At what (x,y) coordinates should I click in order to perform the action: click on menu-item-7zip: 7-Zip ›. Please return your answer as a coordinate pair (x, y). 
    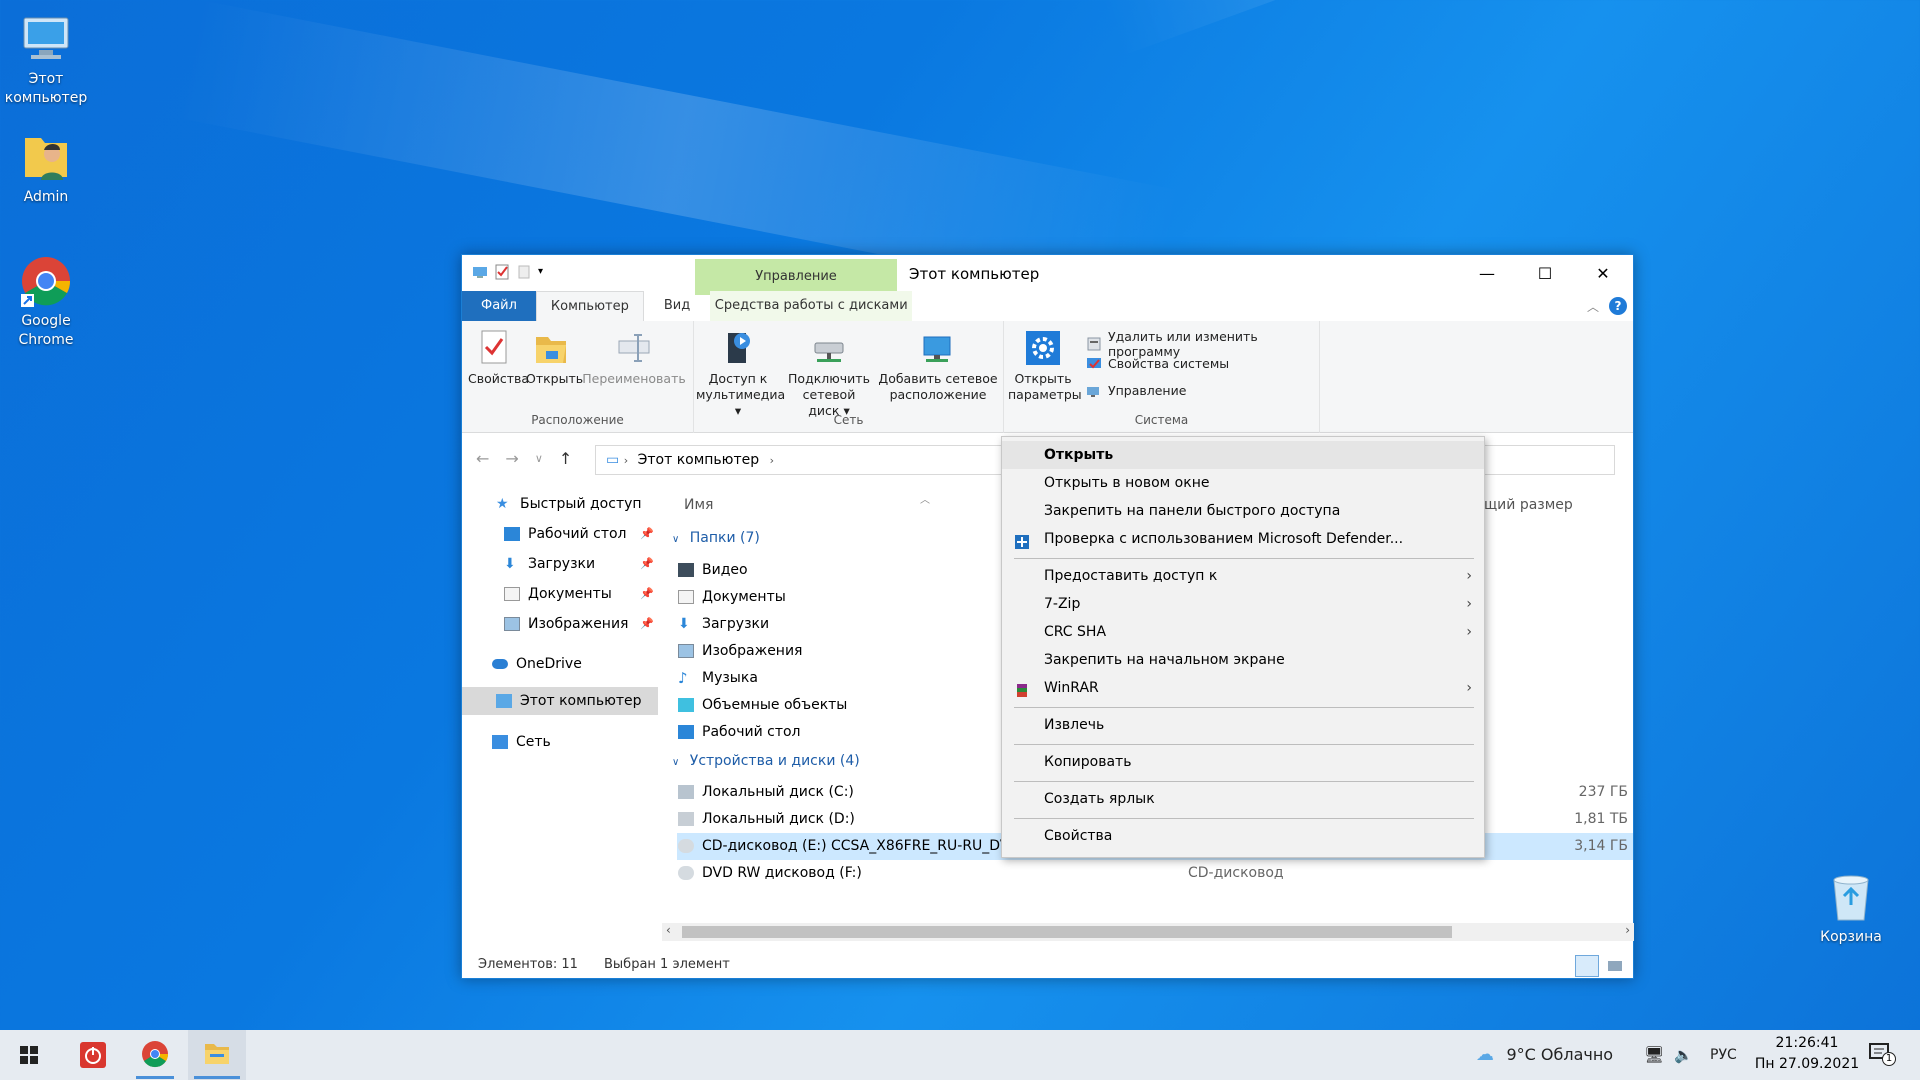
    Looking at the image, I should click on (1243, 604).